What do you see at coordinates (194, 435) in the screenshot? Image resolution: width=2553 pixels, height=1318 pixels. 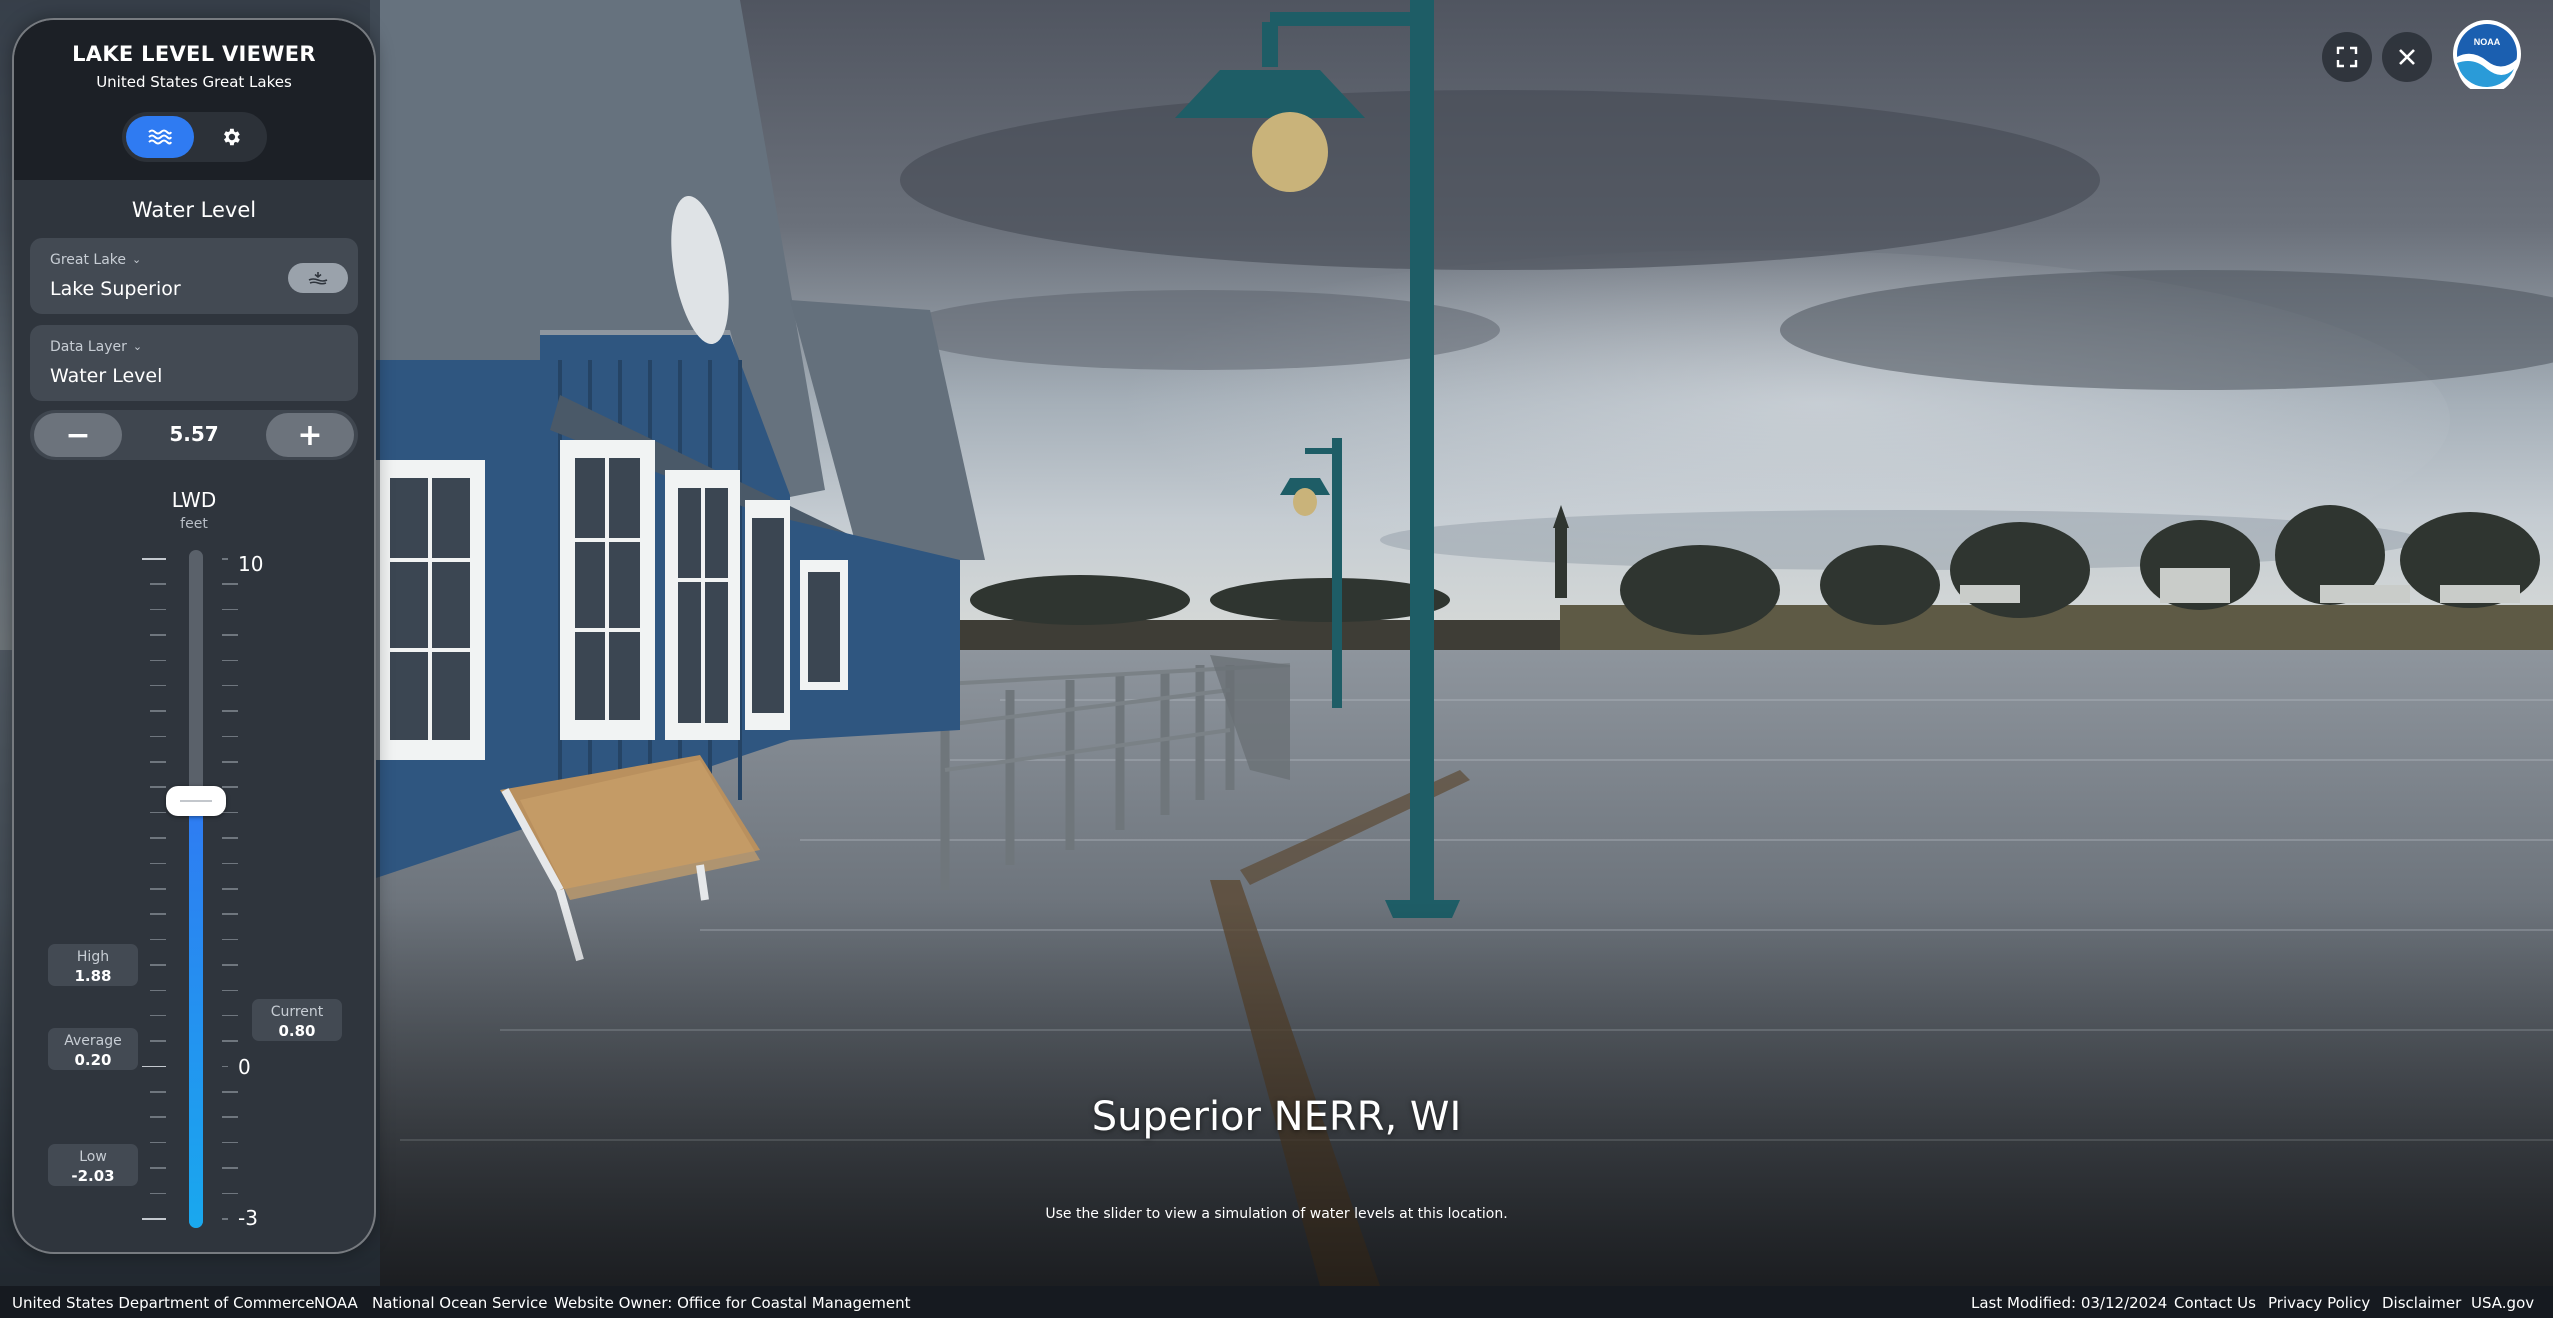 I see `level-stepper: − 5.57 +` at bounding box center [194, 435].